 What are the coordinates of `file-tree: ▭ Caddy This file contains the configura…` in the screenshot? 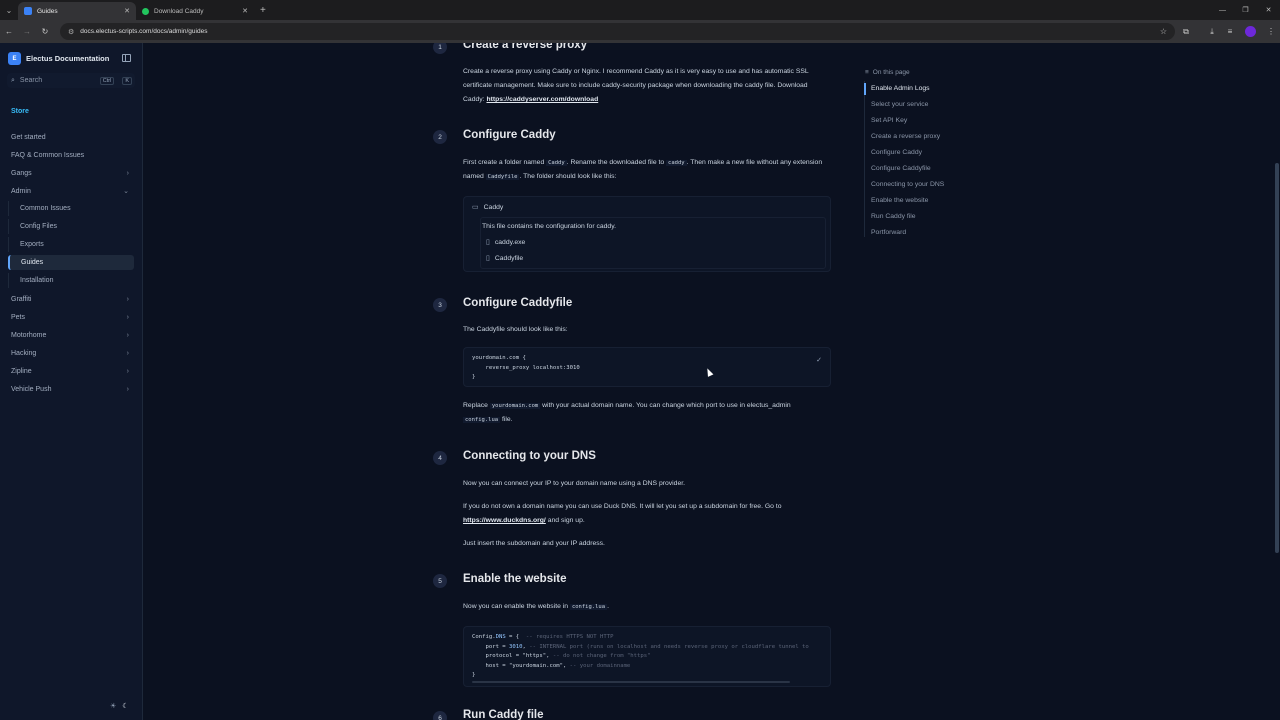 It's located at (647, 234).